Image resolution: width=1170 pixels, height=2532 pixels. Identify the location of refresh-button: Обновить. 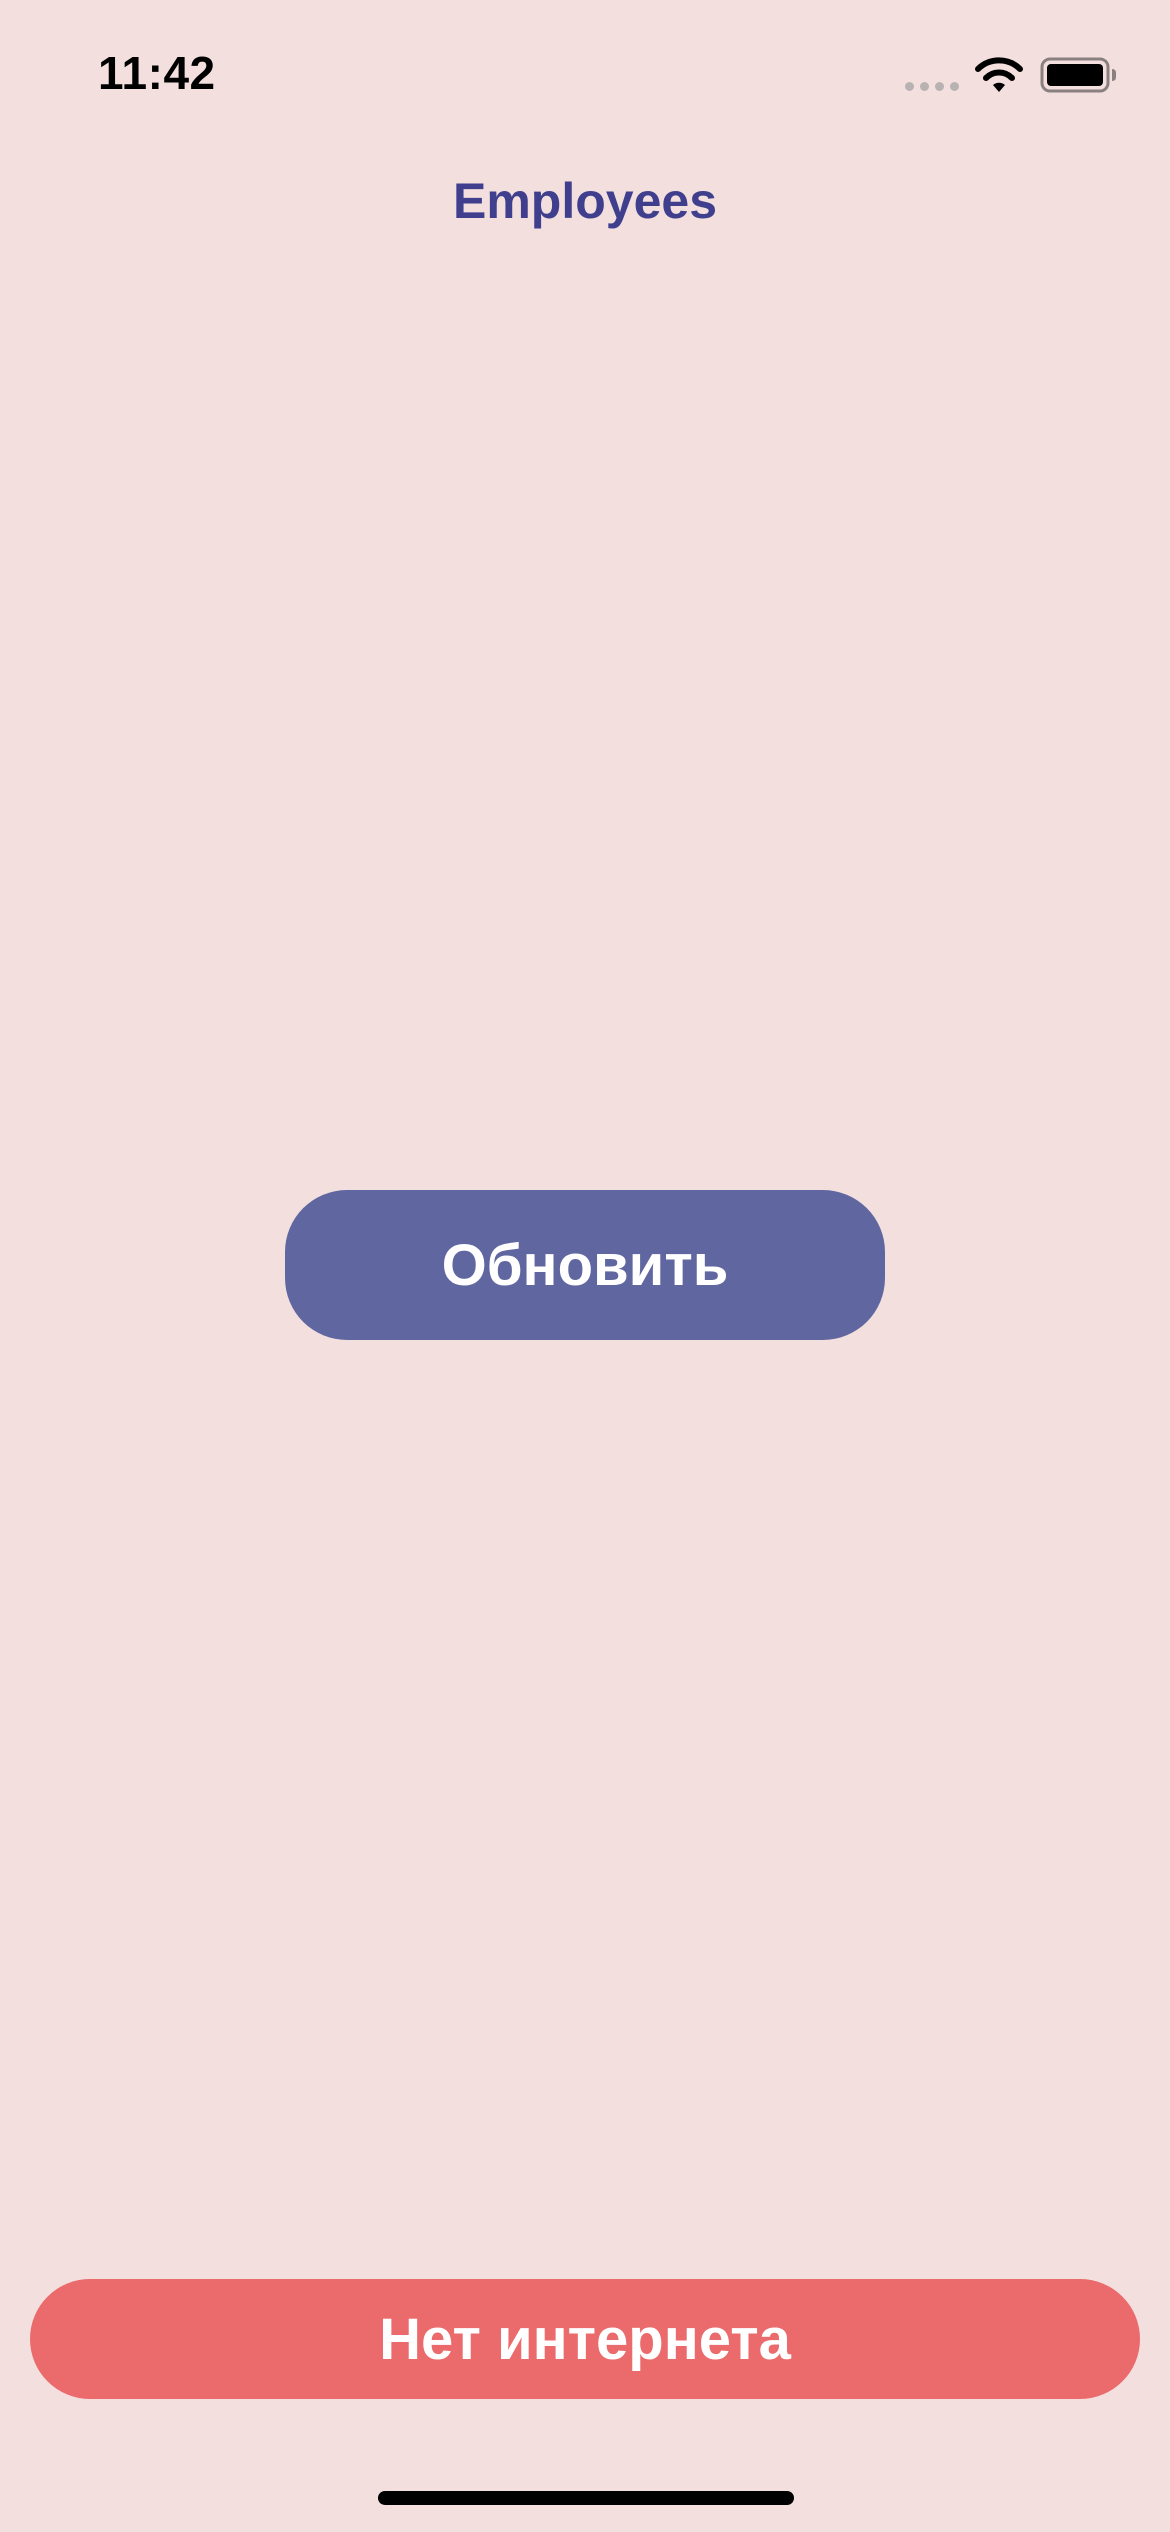
(585, 1265).